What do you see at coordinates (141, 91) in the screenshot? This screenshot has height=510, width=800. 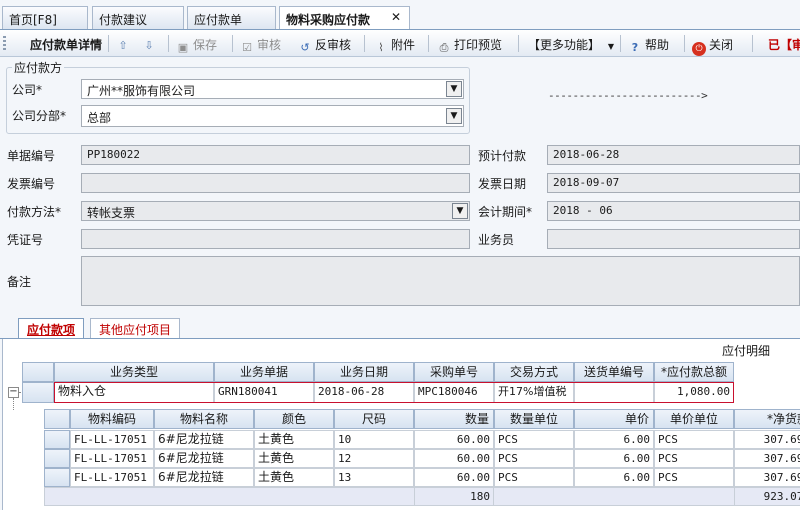 I see `company-value: 广州**服饰有限公司` at bounding box center [141, 91].